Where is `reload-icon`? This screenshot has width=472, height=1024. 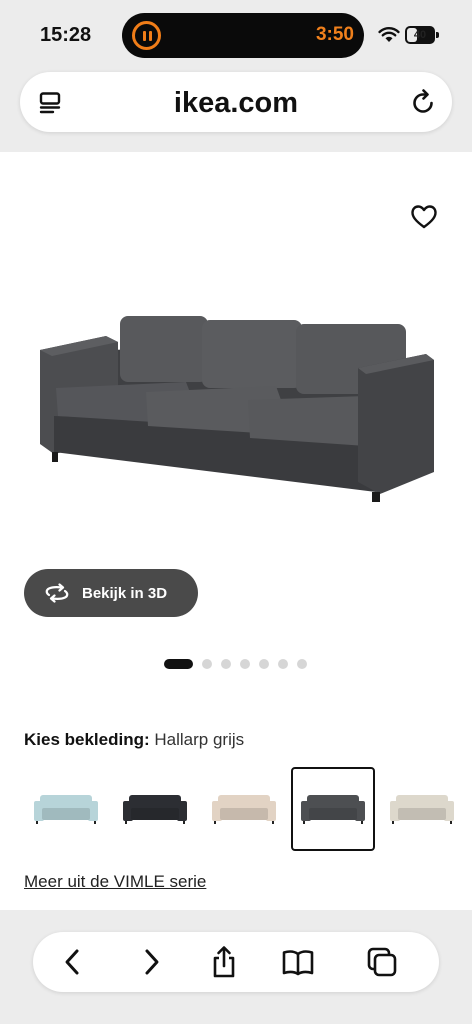
reload-icon is located at coordinates (423, 102).